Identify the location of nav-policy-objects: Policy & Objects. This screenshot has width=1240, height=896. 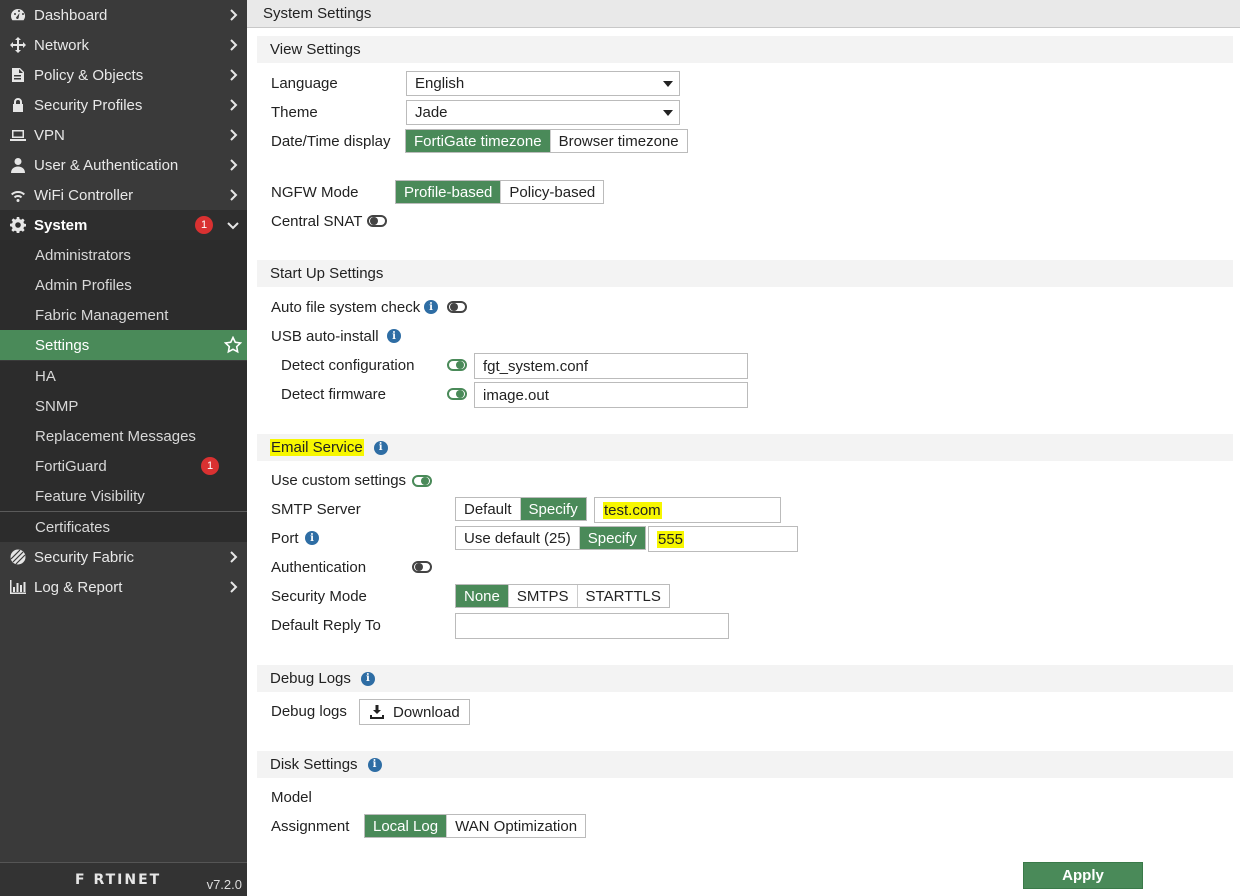
(123, 75).